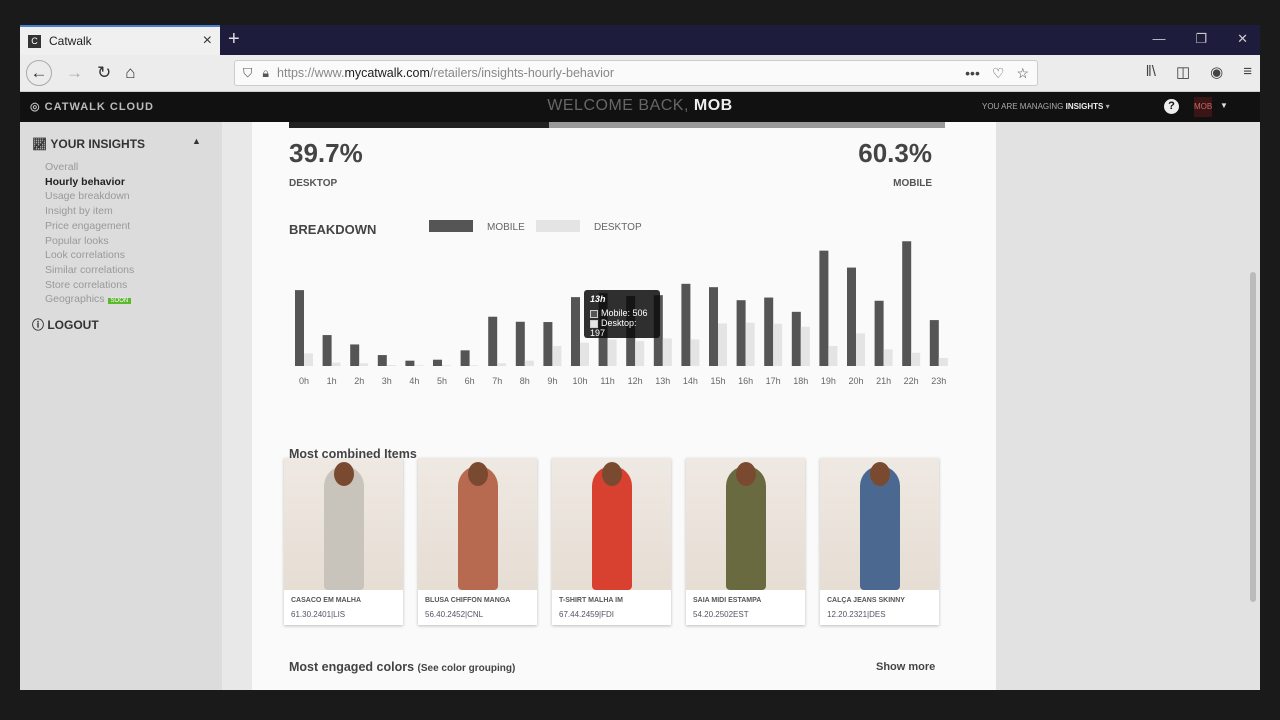  I want to click on bar-mobile-4h, so click(410, 363).